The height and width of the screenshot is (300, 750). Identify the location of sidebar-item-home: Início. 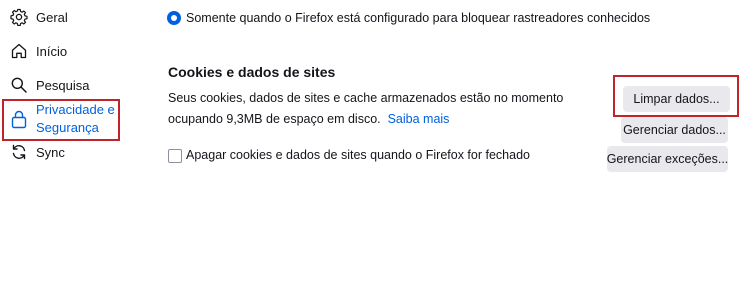
(38, 51).